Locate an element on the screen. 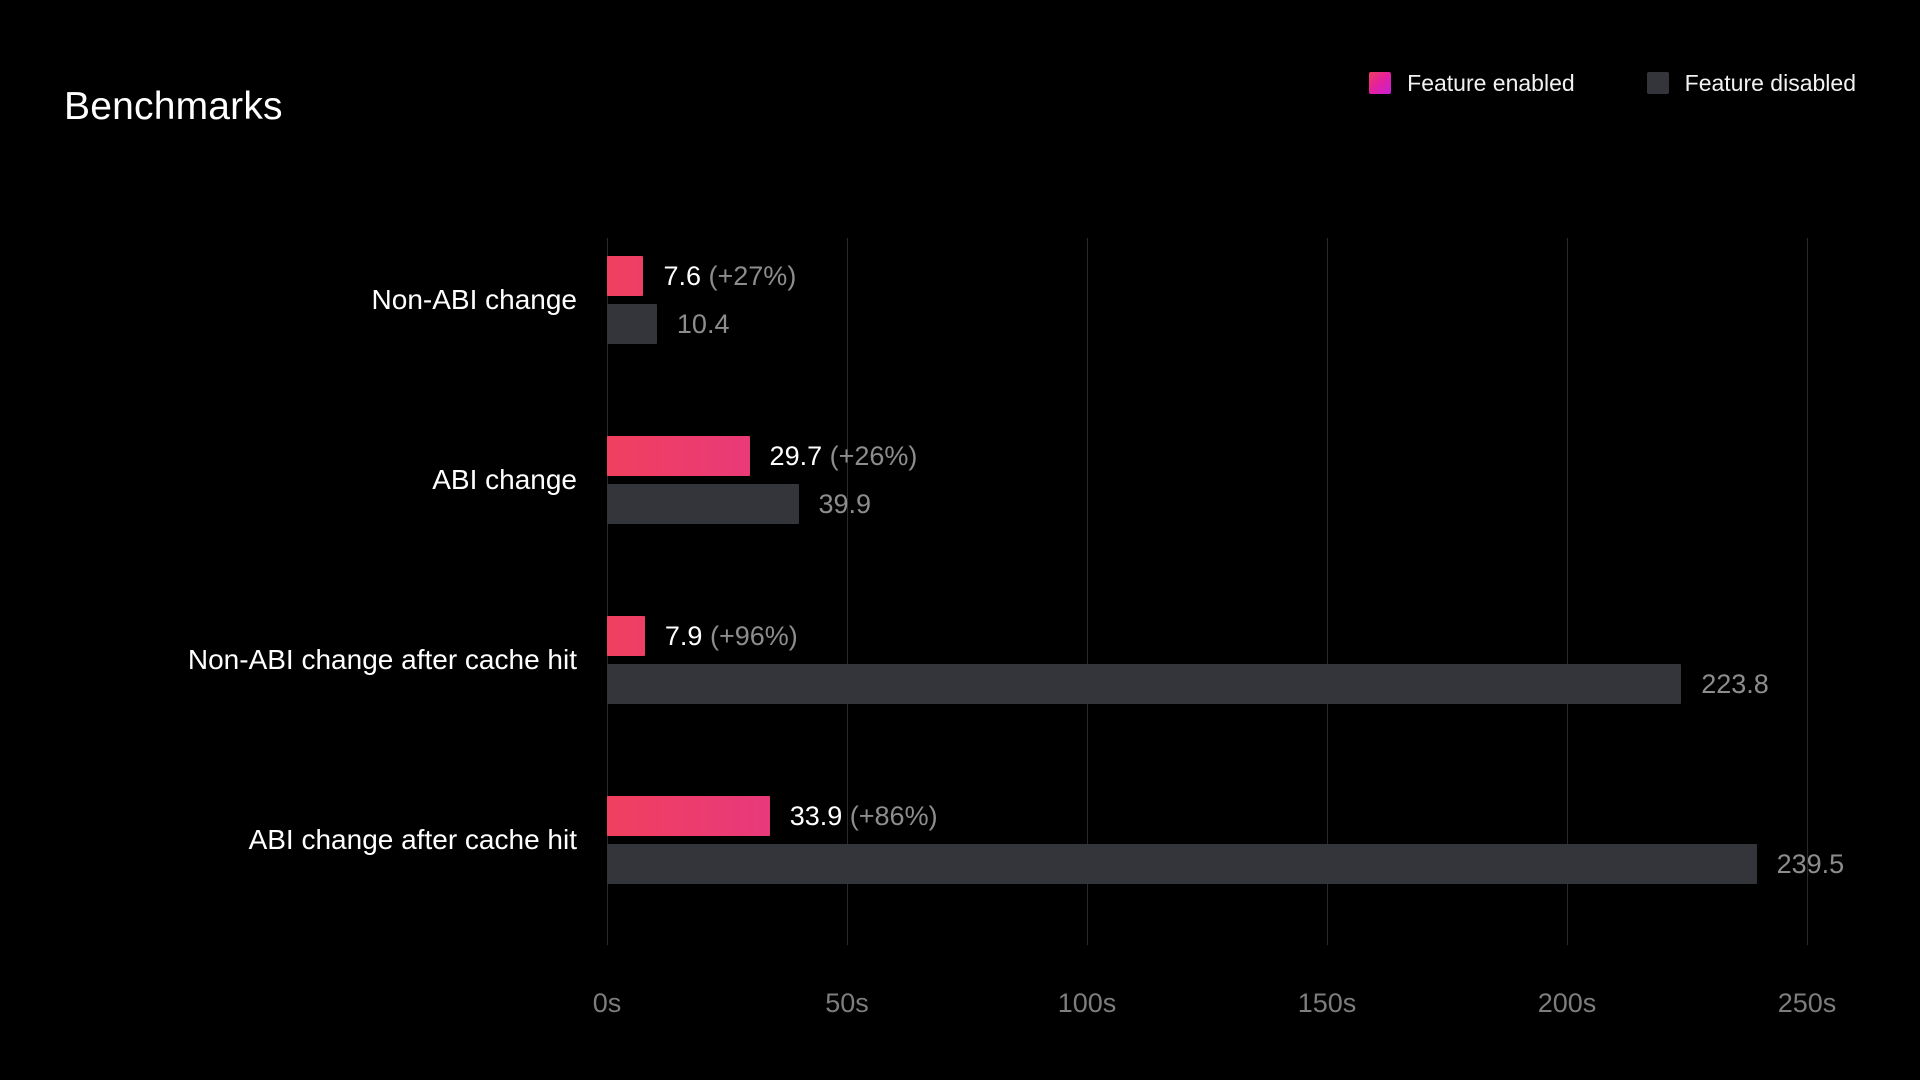 This screenshot has width=1920, height=1080. bar-delta-enabled: (+86%) is located at coordinates (890, 816).